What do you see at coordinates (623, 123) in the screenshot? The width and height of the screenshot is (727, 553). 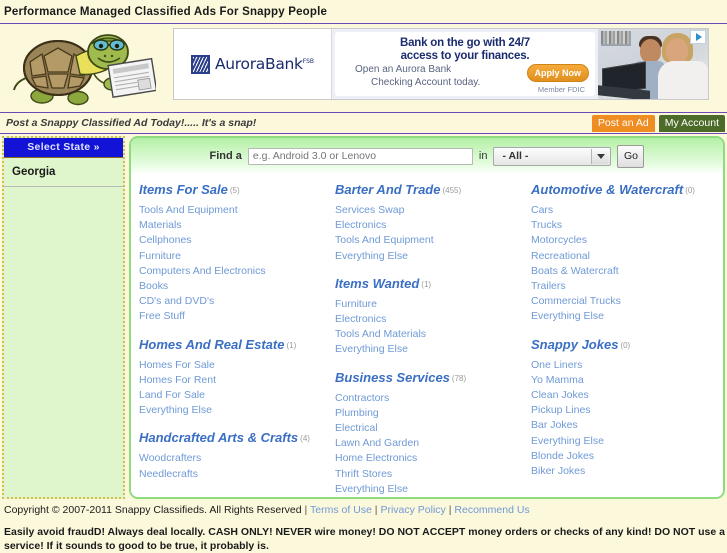 I see `post-an-ad-button: Post an Ad` at bounding box center [623, 123].